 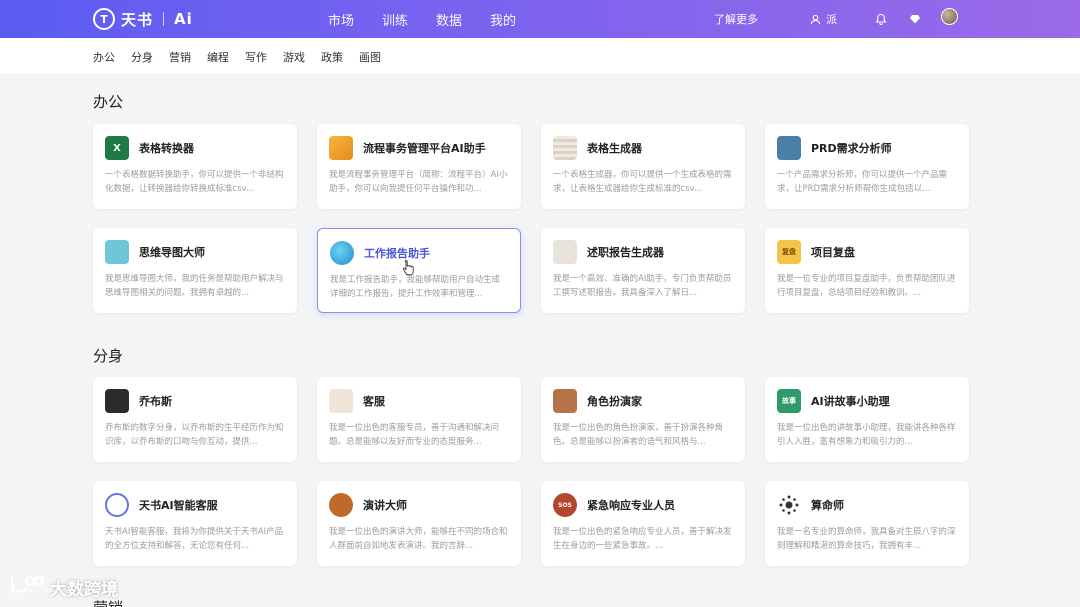 I want to click on card-title: 紧急响应专业人员, so click(x=631, y=505).